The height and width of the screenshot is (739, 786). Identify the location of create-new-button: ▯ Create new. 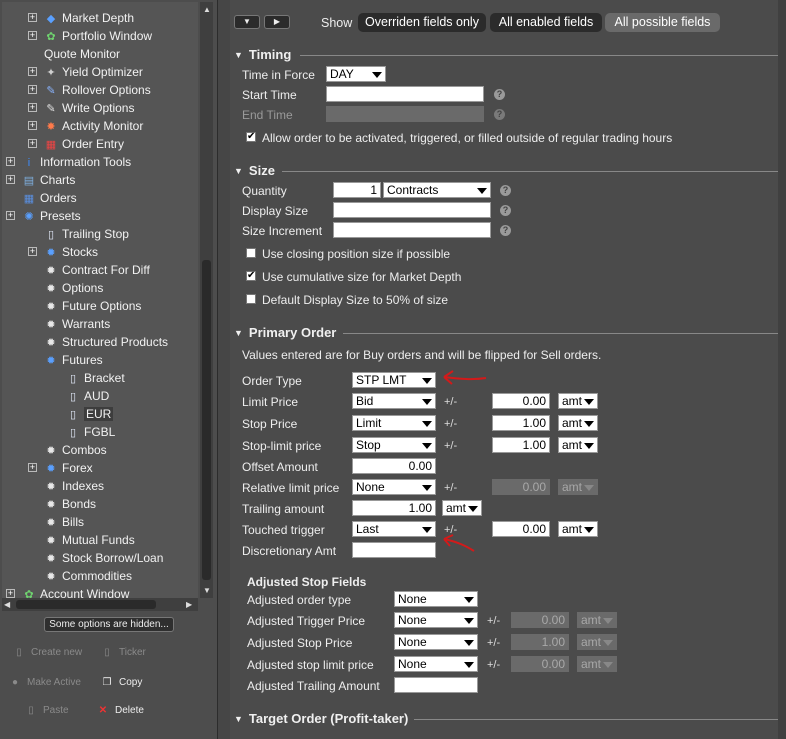
(47, 652).